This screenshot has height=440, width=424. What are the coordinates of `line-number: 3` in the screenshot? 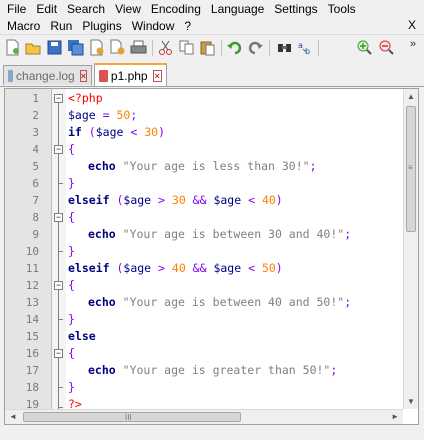 It's located at (35, 132).